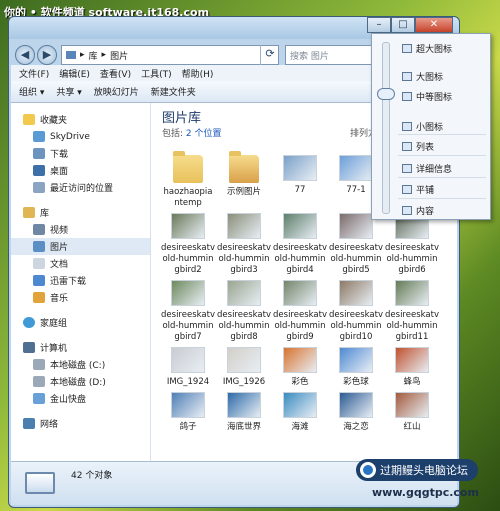 Image resolution: width=500 pixels, height=511 pixels. I want to click on breadcrumb-sep-icon: ▸, so click(104, 55).